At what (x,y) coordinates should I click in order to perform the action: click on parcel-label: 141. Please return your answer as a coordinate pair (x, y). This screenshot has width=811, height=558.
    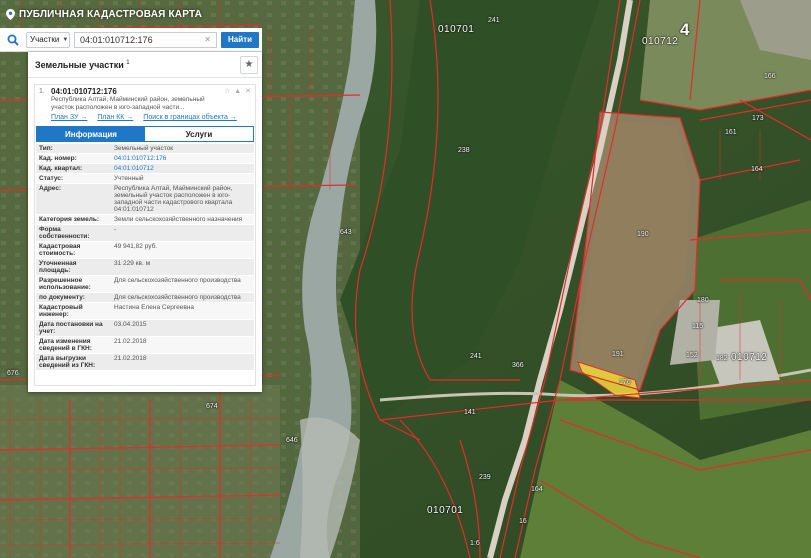
    Looking at the image, I should click on (470, 412).